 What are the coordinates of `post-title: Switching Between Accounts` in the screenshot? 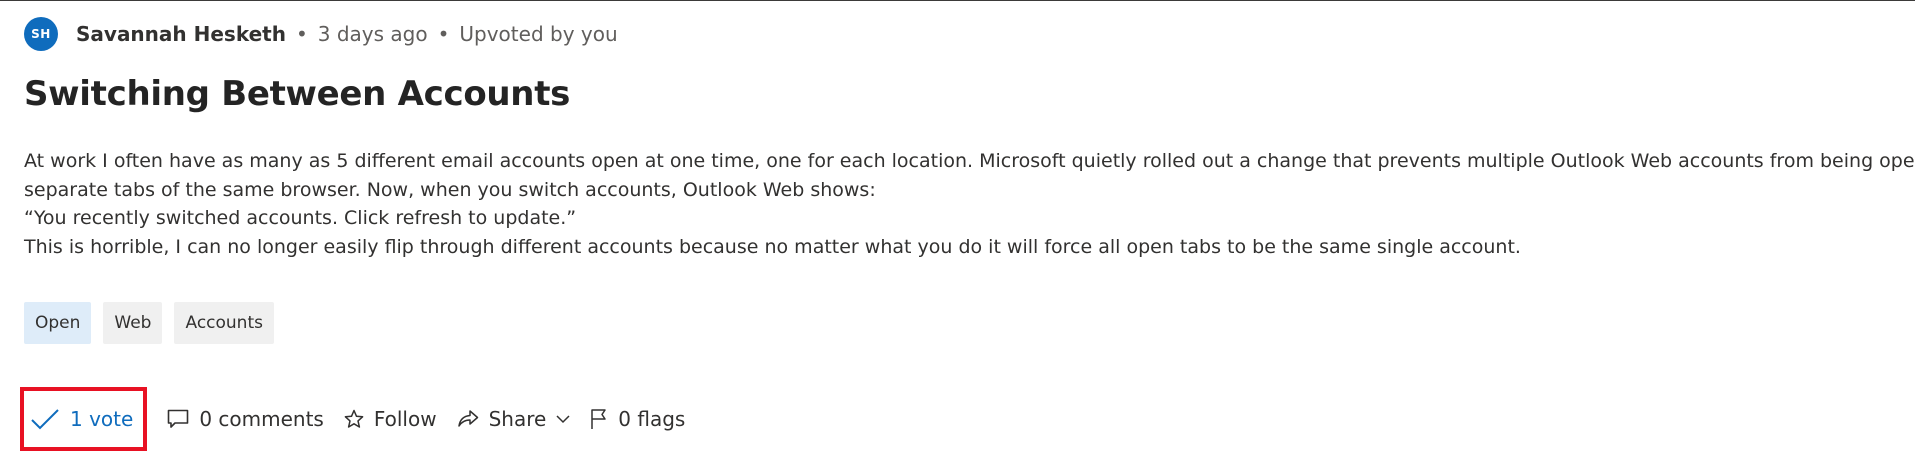 It's located at (297, 94).